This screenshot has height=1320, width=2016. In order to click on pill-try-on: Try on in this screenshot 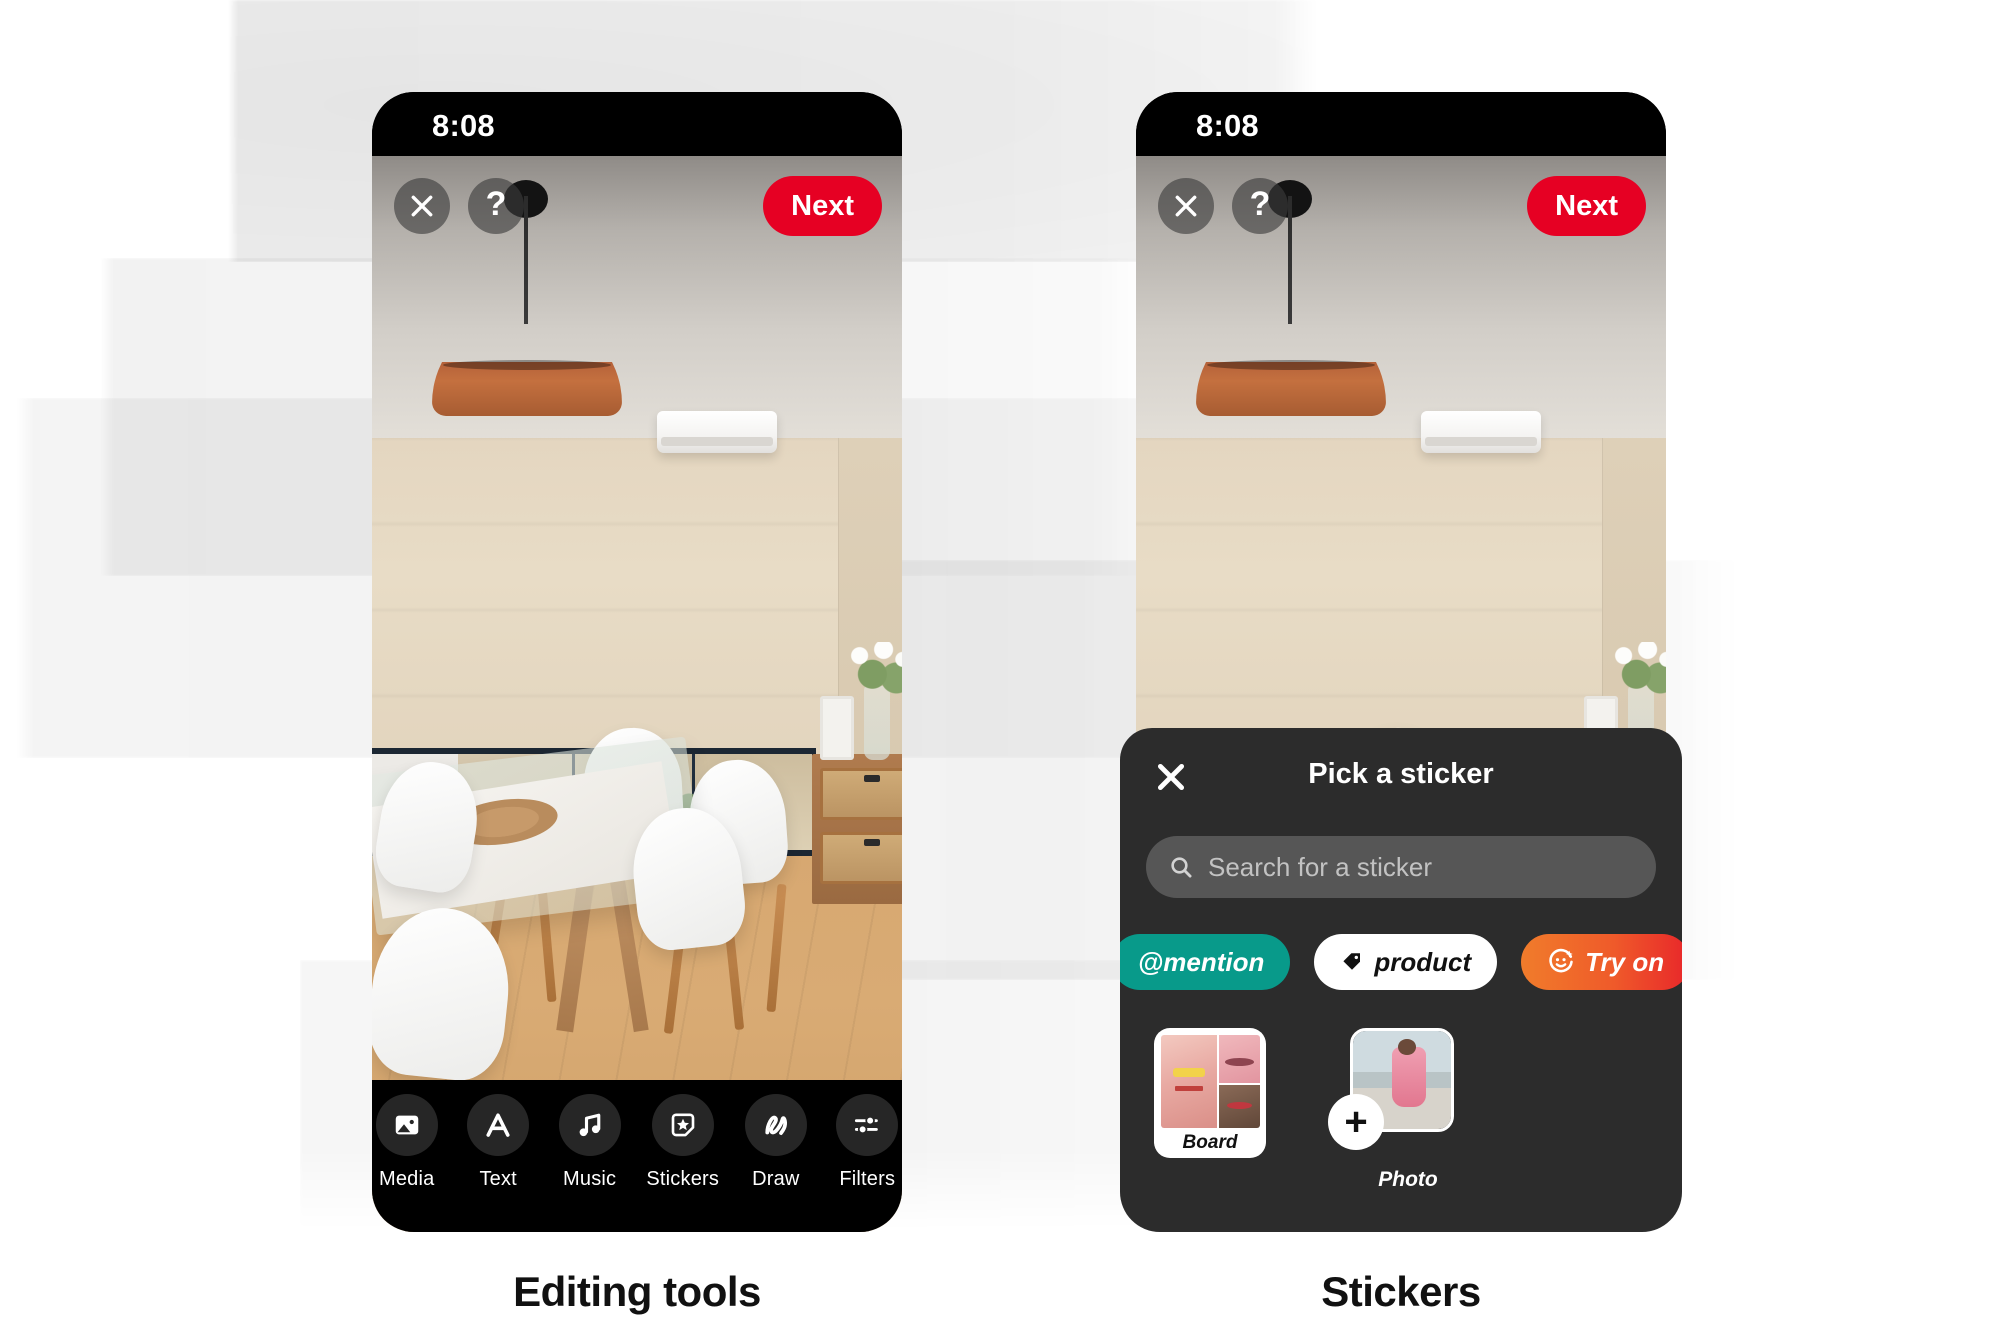, I will do `click(1601, 962)`.